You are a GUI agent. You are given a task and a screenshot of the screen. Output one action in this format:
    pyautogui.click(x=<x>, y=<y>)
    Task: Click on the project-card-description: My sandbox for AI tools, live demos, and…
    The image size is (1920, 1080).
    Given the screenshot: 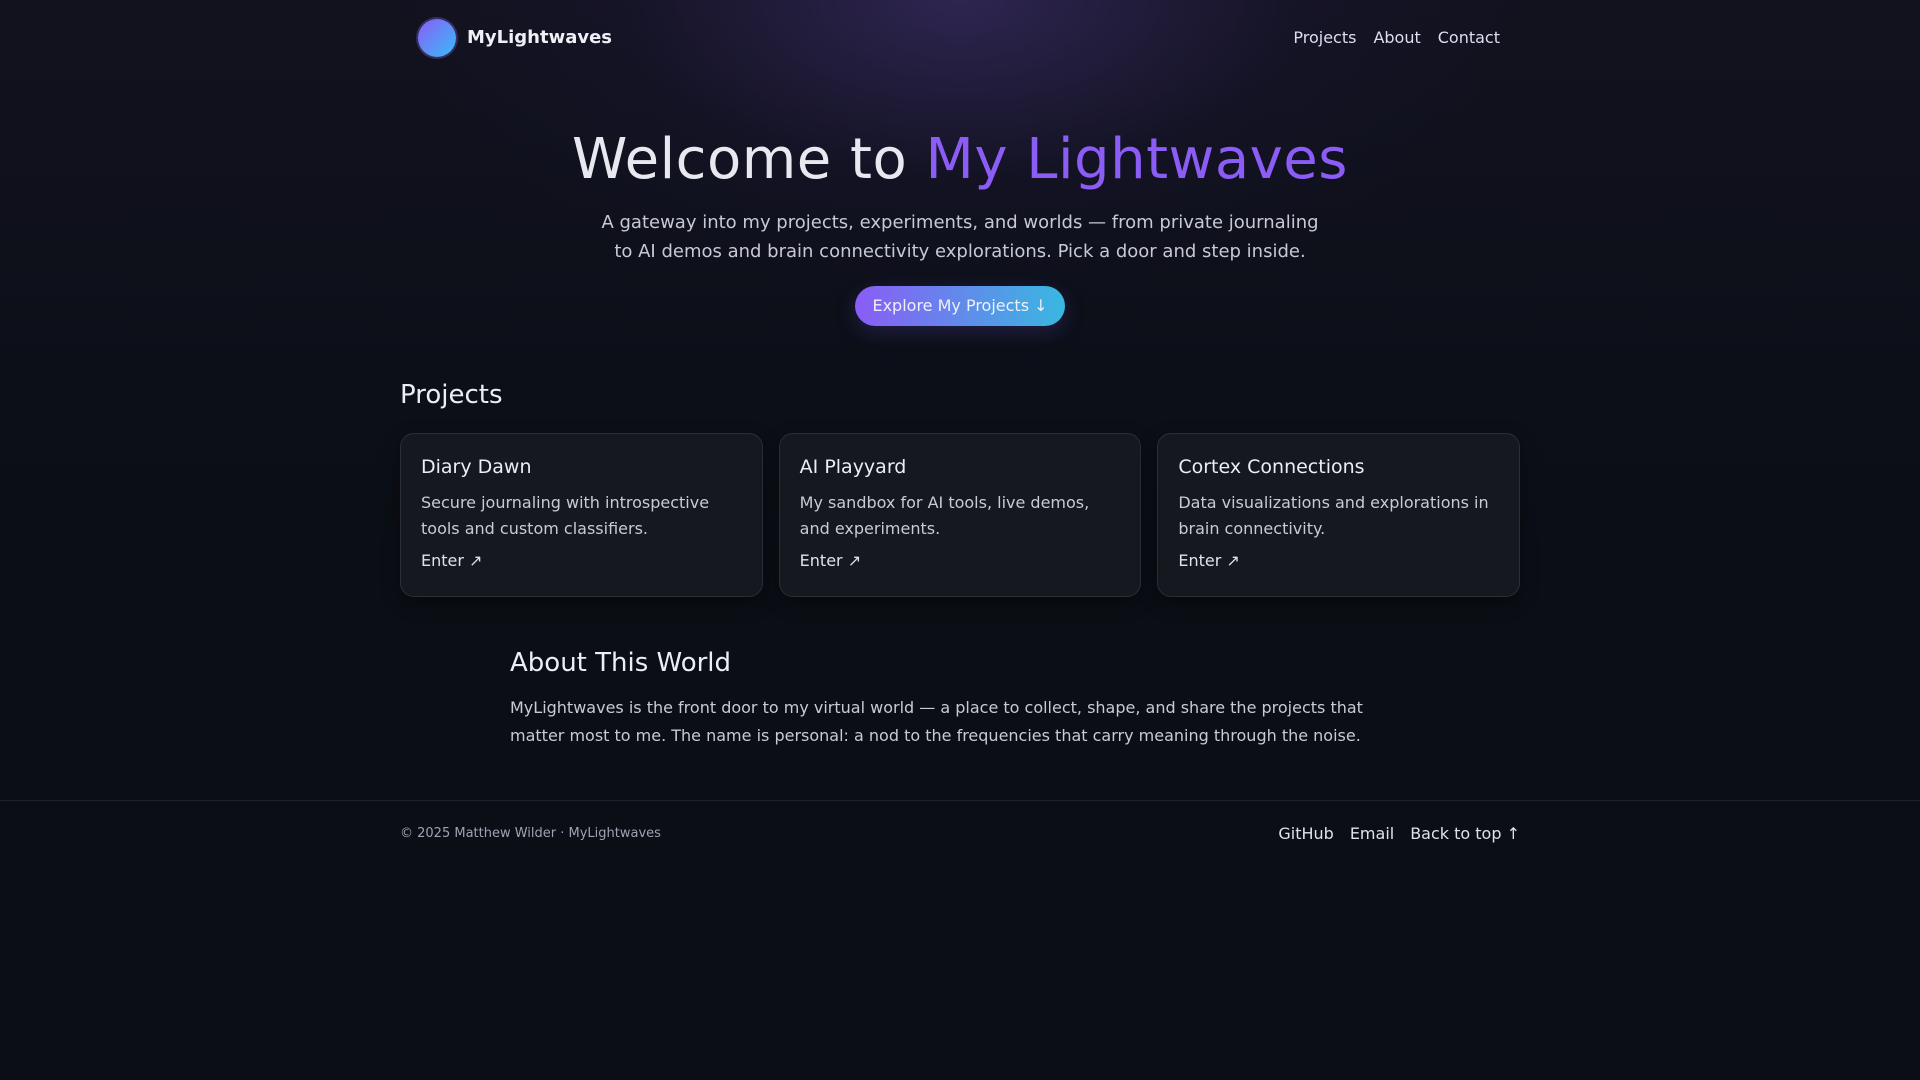 What is the action you would take?
    pyautogui.click(x=944, y=515)
    